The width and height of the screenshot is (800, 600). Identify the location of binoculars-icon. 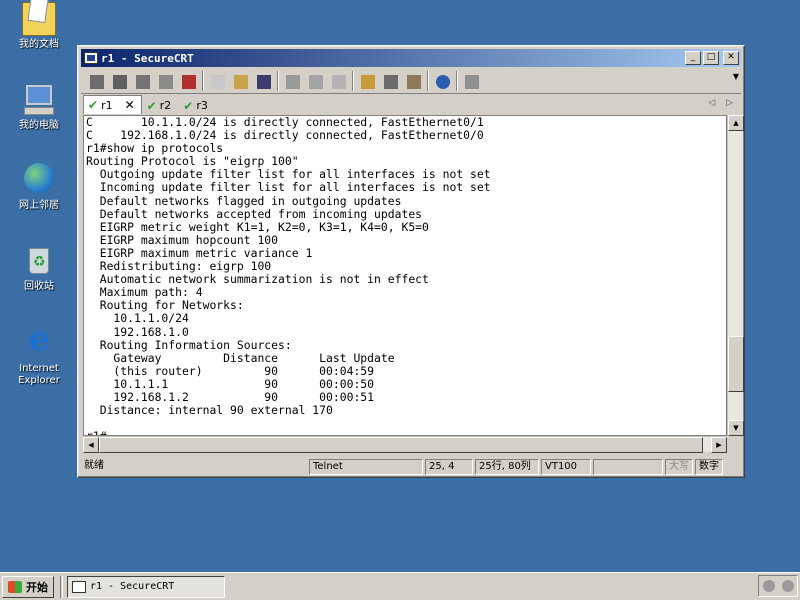
(264, 81).